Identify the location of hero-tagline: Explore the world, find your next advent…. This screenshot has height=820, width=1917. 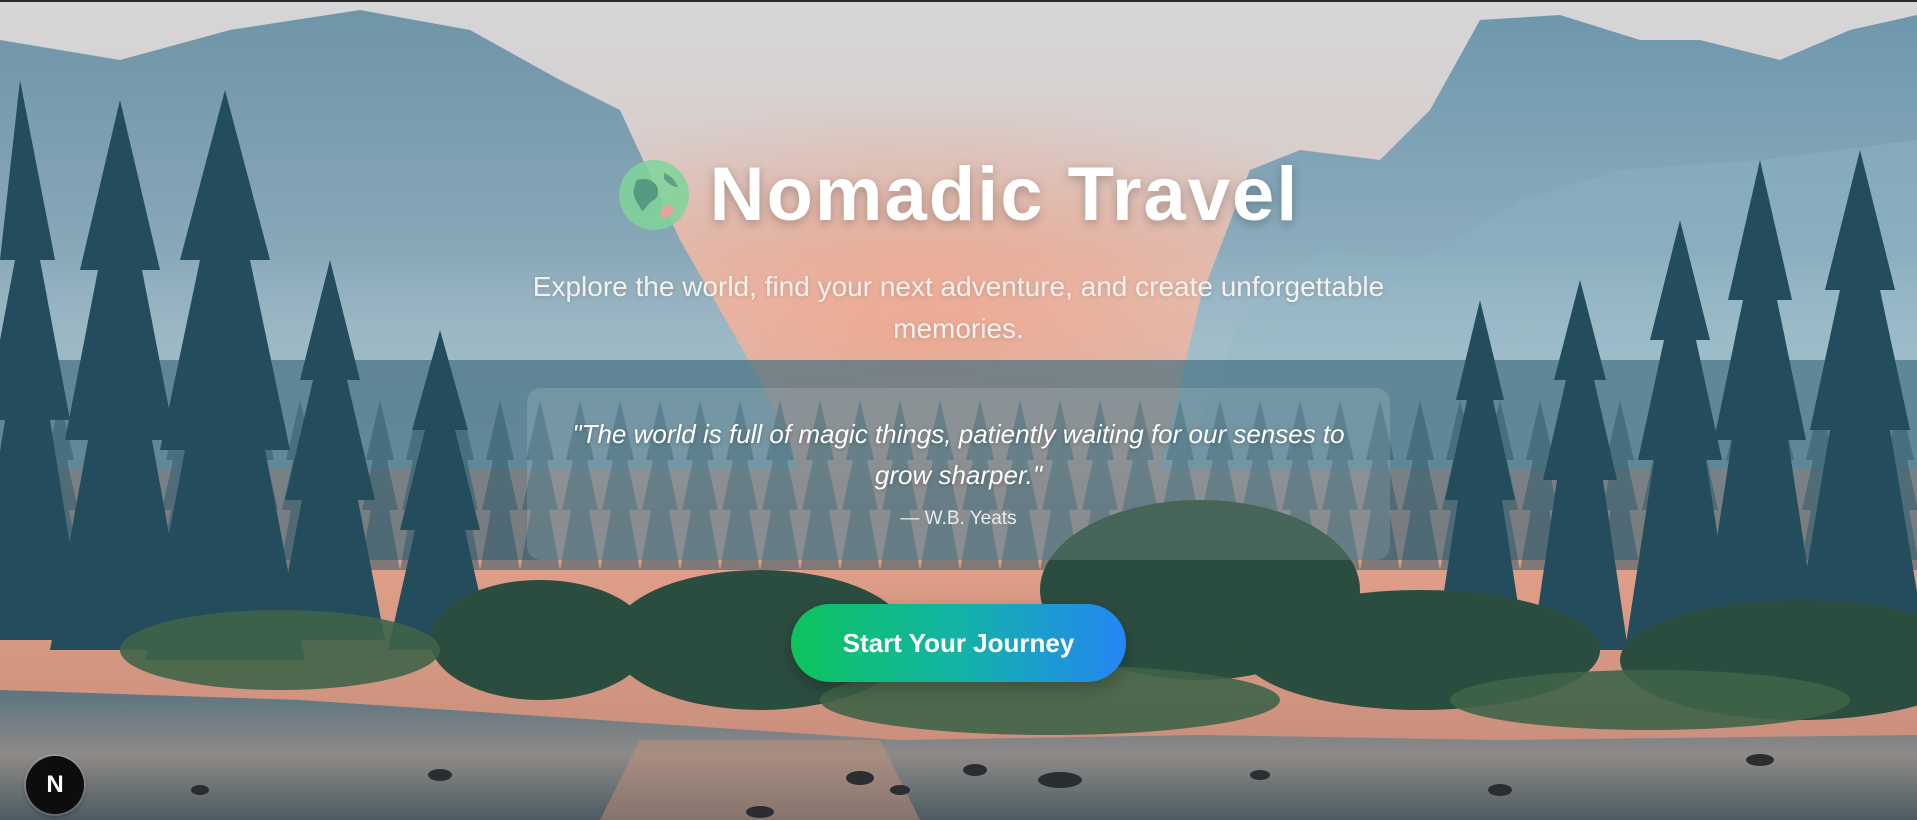
(958, 307).